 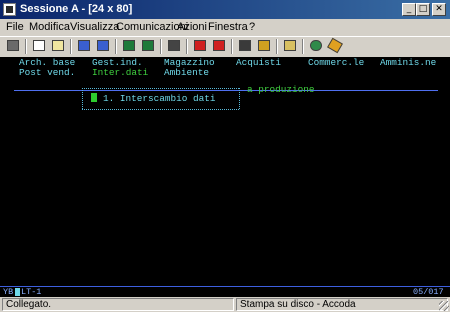 I want to click on menu-help: ?, so click(x=252, y=27).